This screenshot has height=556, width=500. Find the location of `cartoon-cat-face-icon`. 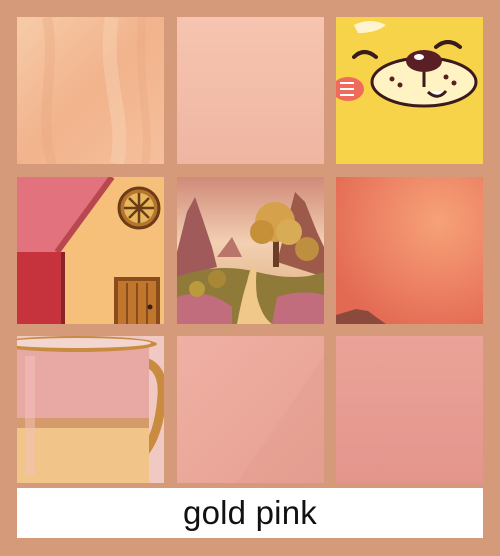

cartoon-cat-face-icon is located at coordinates (409, 90).